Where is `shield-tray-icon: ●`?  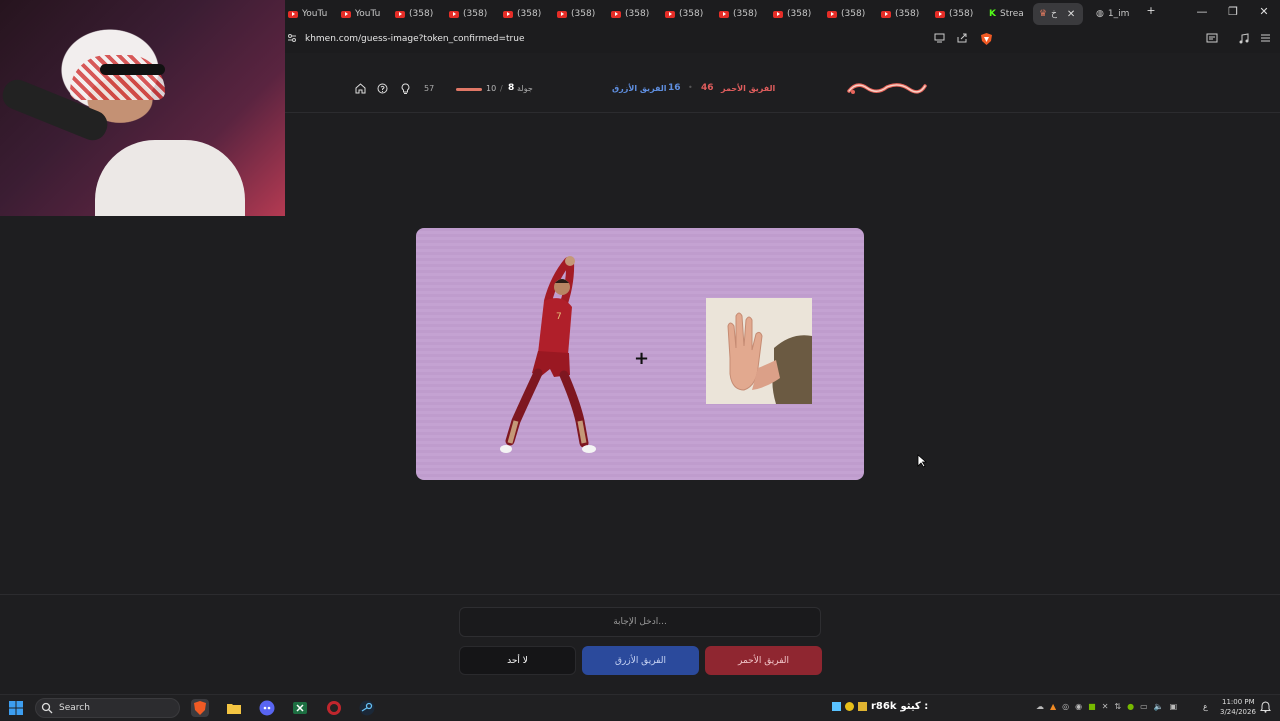
shield-tray-icon: ● is located at coordinates (1130, 706).